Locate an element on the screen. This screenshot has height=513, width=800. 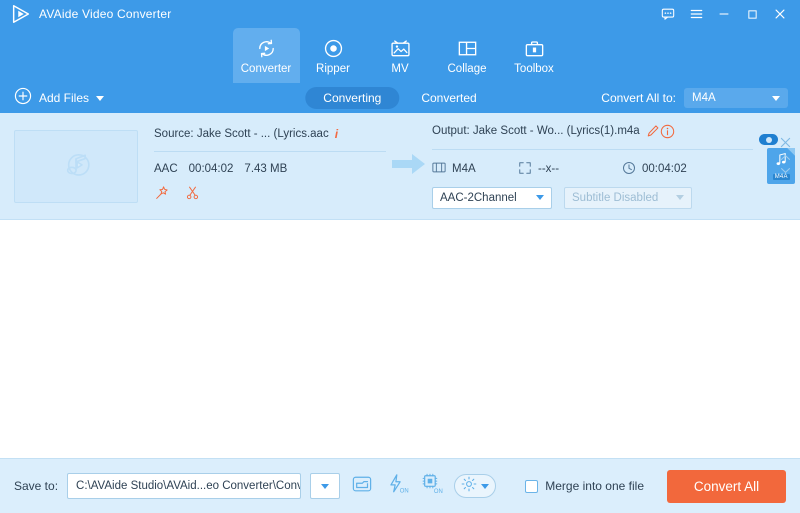
remove-row-close-icon is located at coordinates (785, 142).